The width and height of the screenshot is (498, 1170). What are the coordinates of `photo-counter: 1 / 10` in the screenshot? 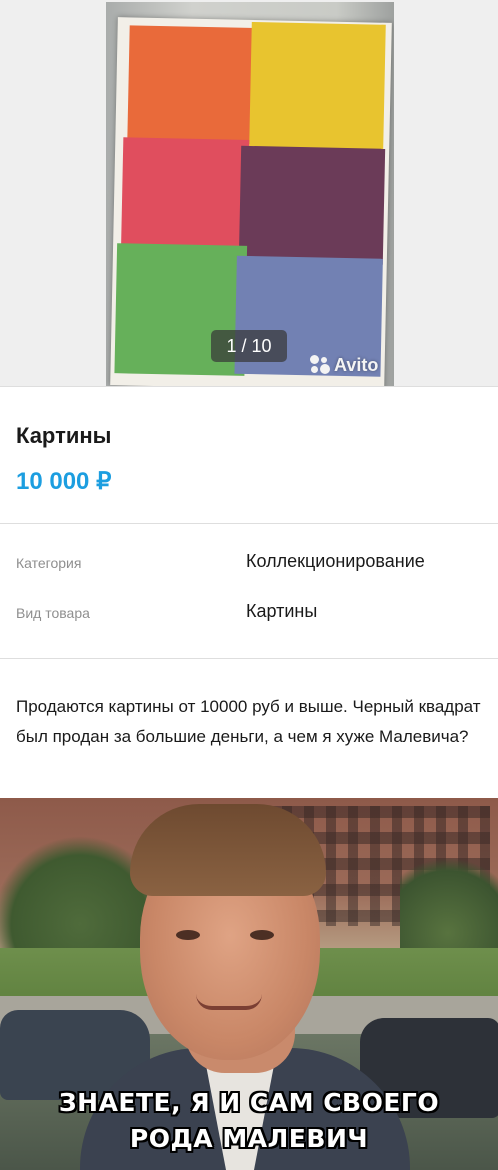 It's located at (249, 346).